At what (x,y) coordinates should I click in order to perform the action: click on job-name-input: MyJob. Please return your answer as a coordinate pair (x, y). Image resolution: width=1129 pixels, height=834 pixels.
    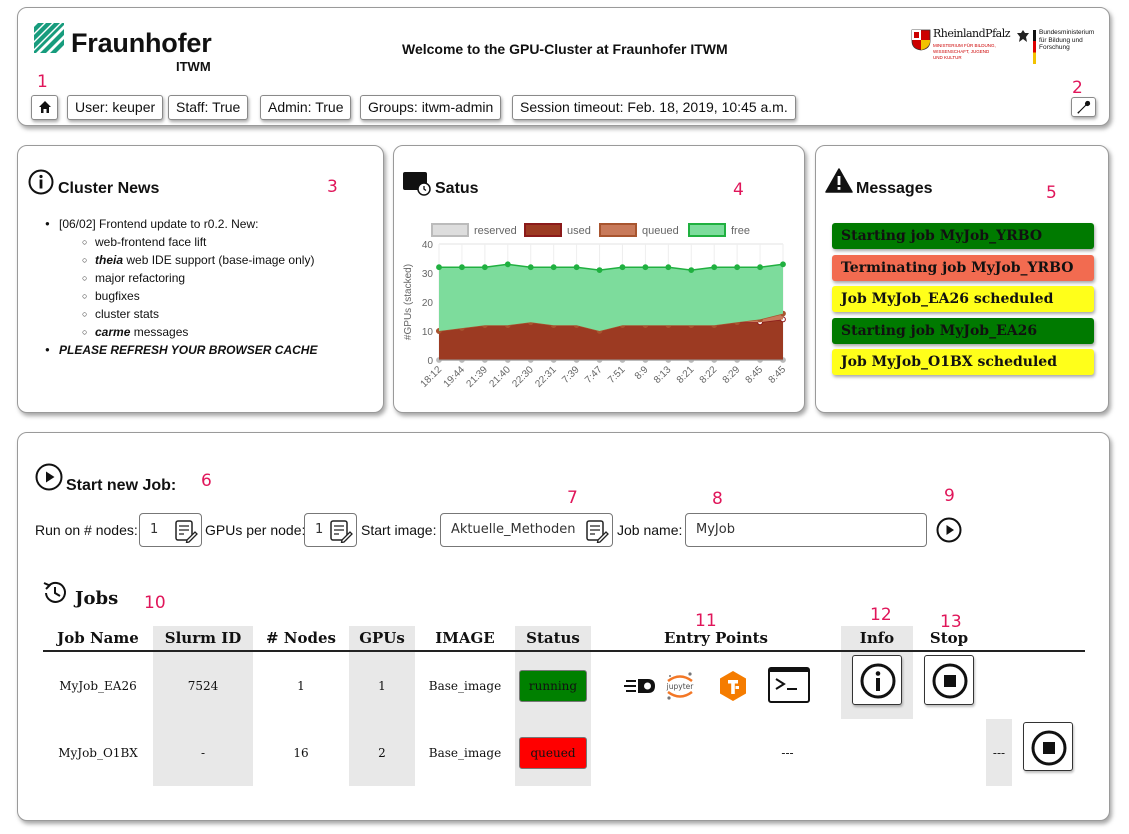
    Looking at the image, I should click on (806, 530).